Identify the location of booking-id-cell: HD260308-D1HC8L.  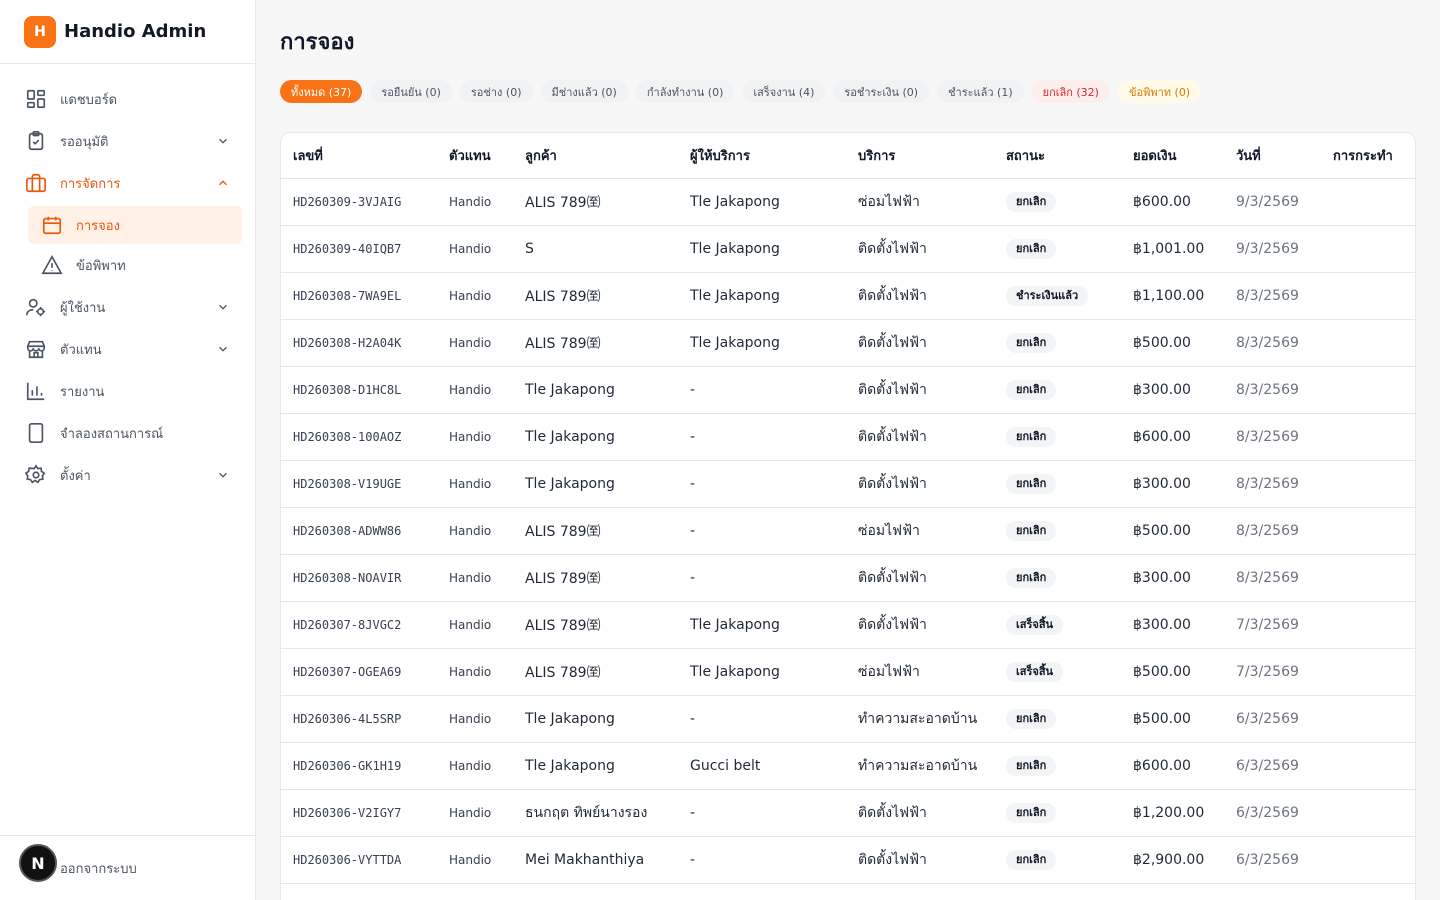
(347, 389).